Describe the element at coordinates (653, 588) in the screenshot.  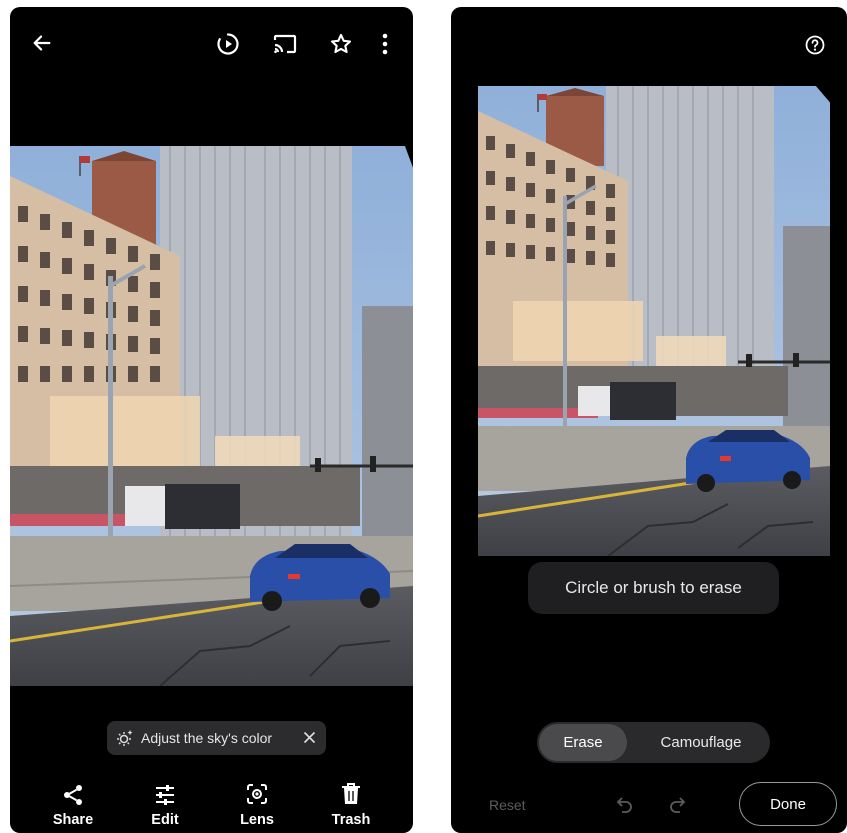
I see `erase-hint-toast: Circle or brush to erase` at that location.